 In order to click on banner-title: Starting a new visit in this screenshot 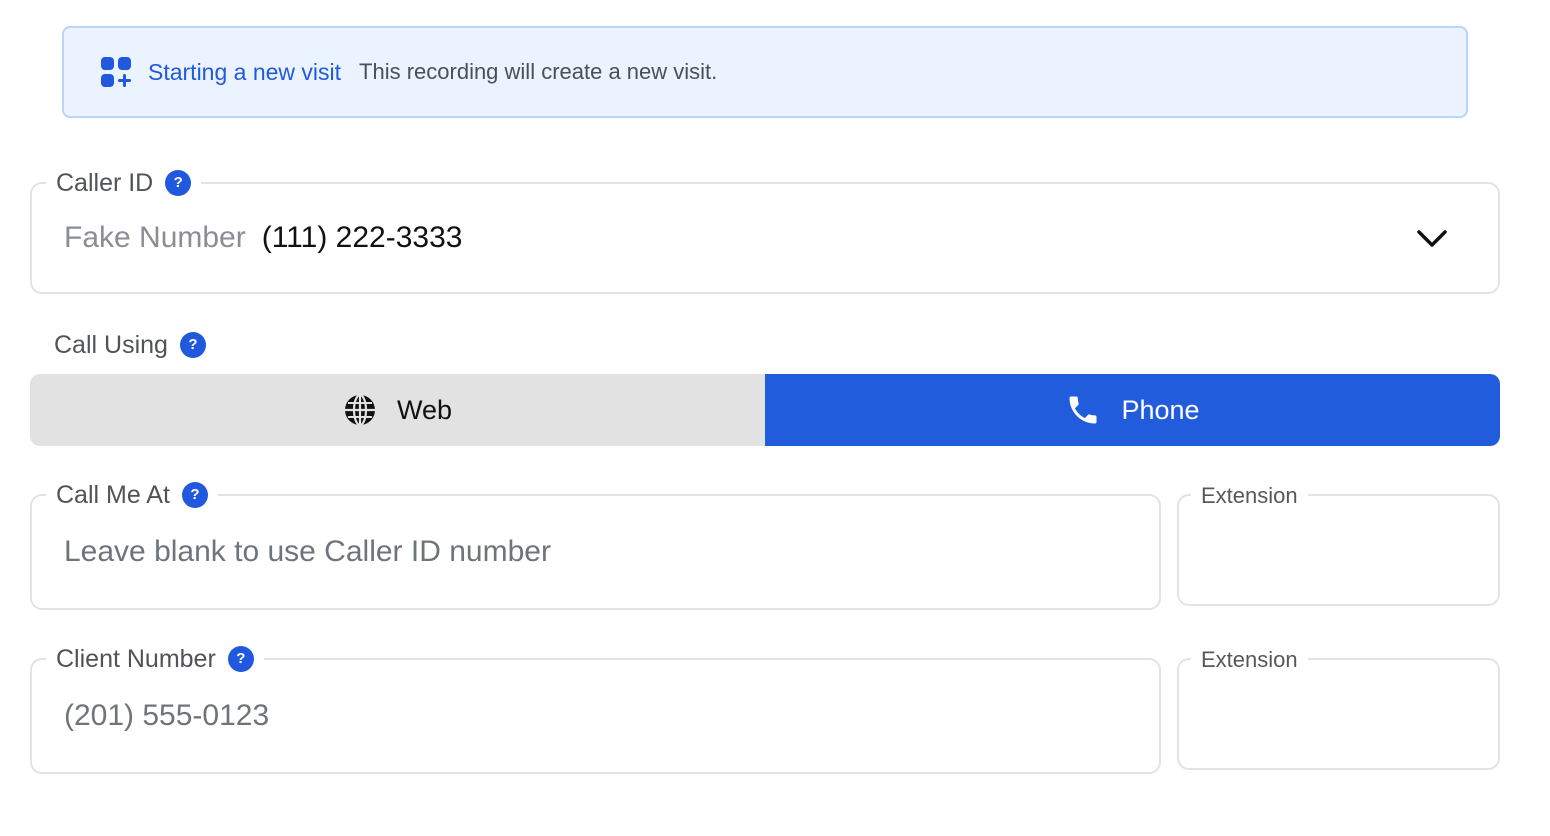, I will do `click(245, 71)`.